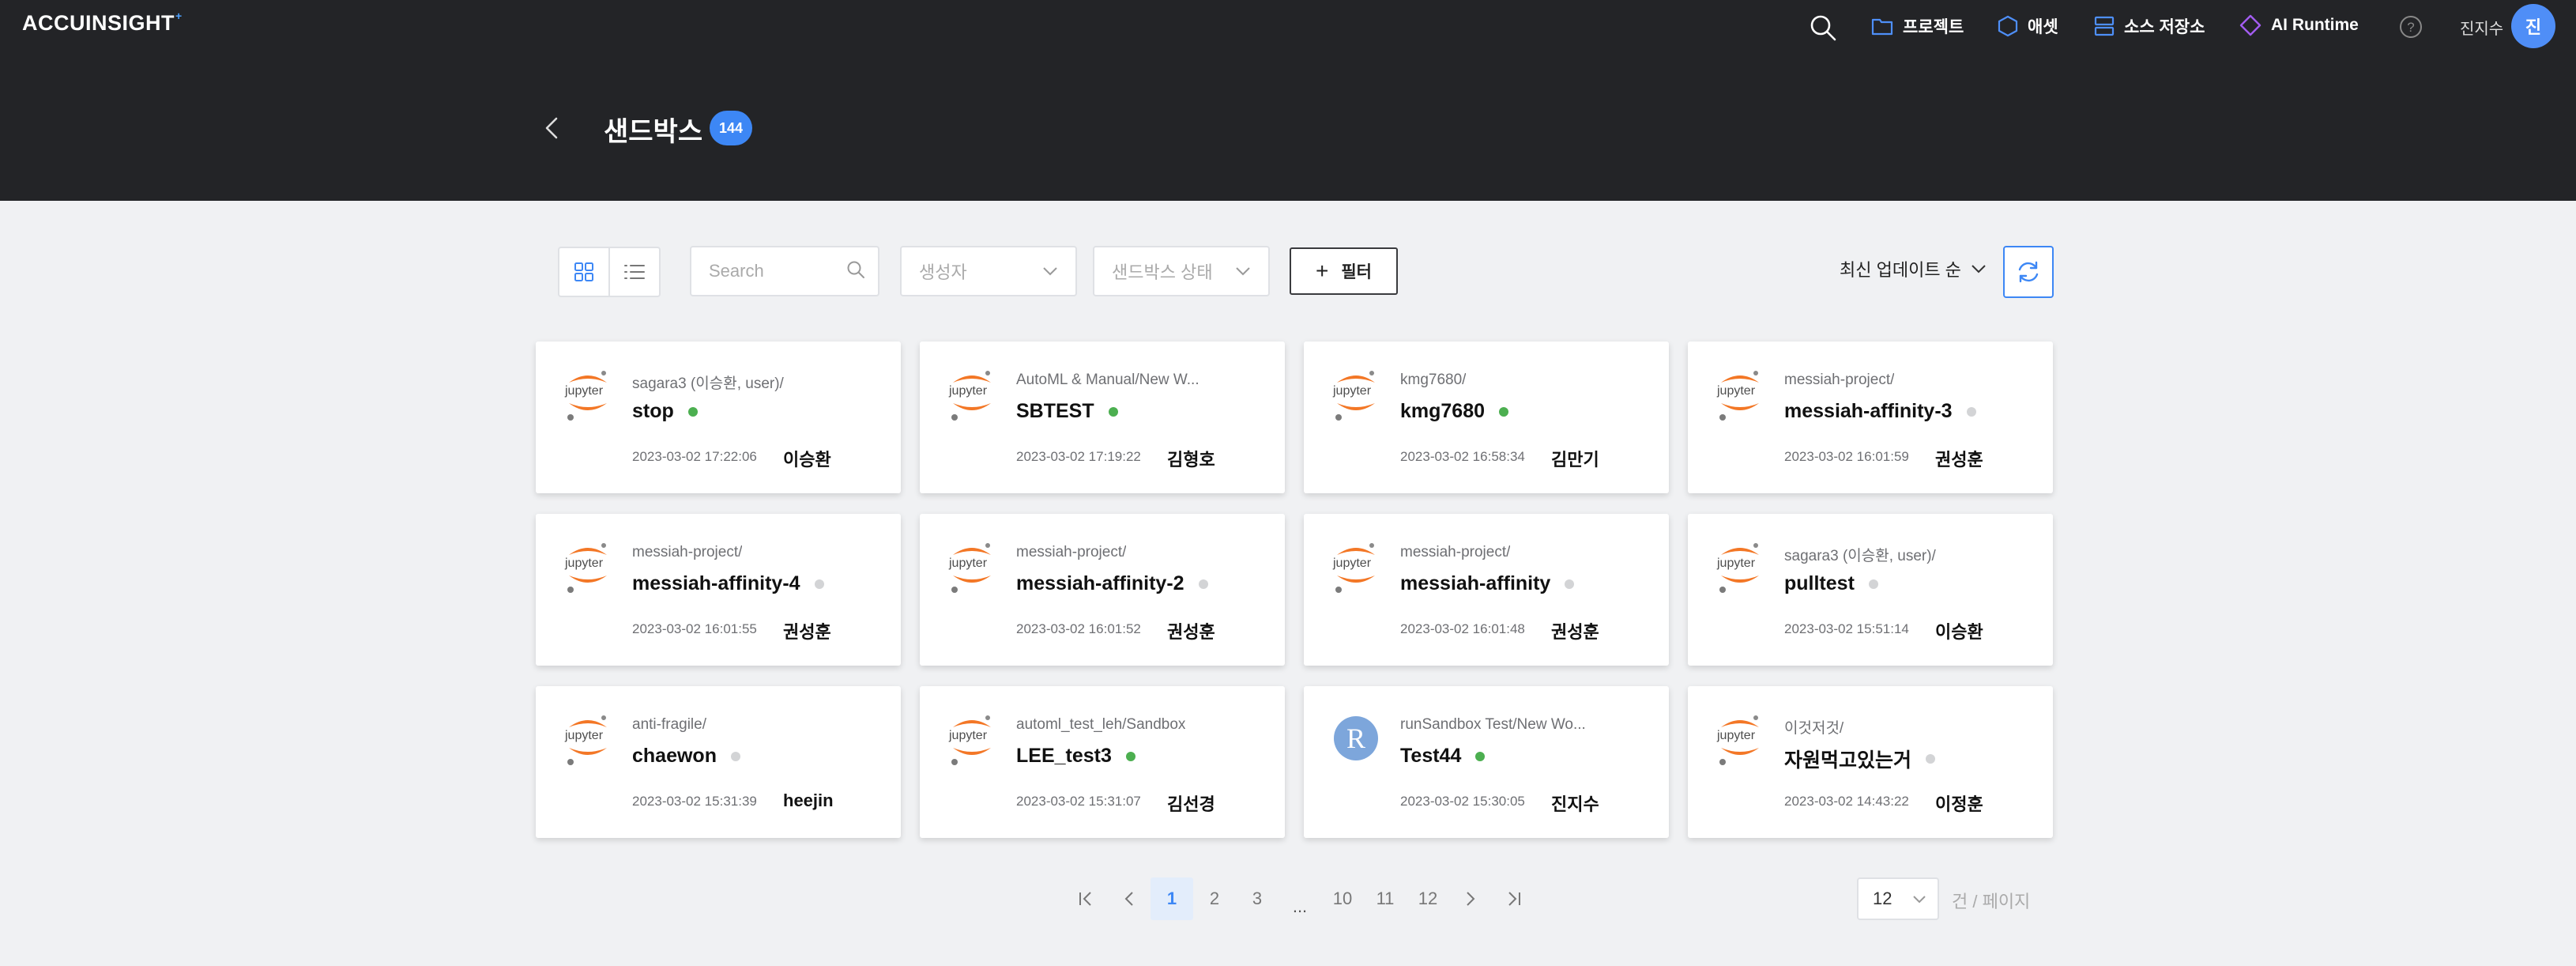 Image resolution: width=2576 pixels, height=966 pixels. What do you see at coordinates (674, 756) in the screenshot?
I see `card-sandbox-name: chaewon` at bounding box center [674, 756].